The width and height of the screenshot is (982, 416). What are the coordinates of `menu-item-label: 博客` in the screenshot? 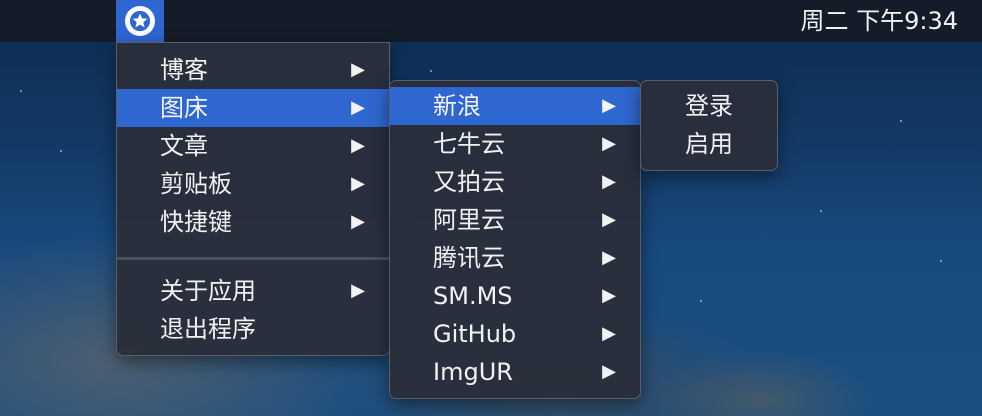 It's located at (184, 70).